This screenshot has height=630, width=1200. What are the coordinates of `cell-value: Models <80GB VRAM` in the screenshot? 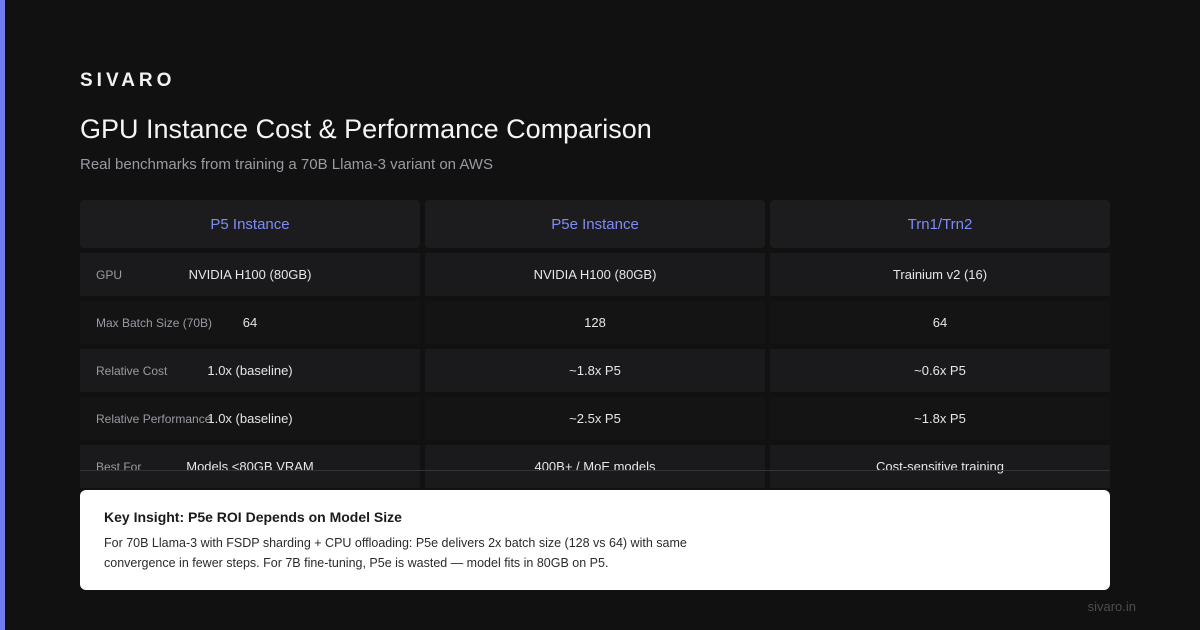 It's located at (250, 466).